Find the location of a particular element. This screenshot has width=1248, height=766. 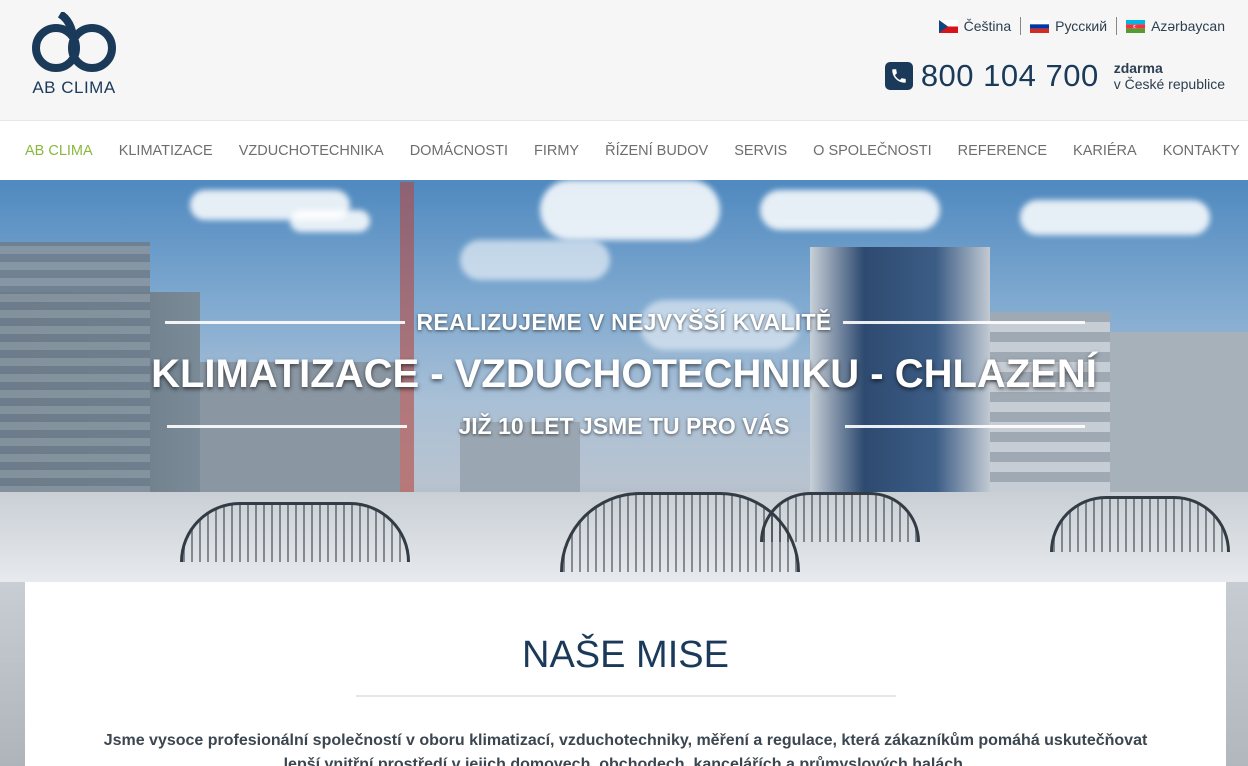

background-left is located at coordinates (12, 674).